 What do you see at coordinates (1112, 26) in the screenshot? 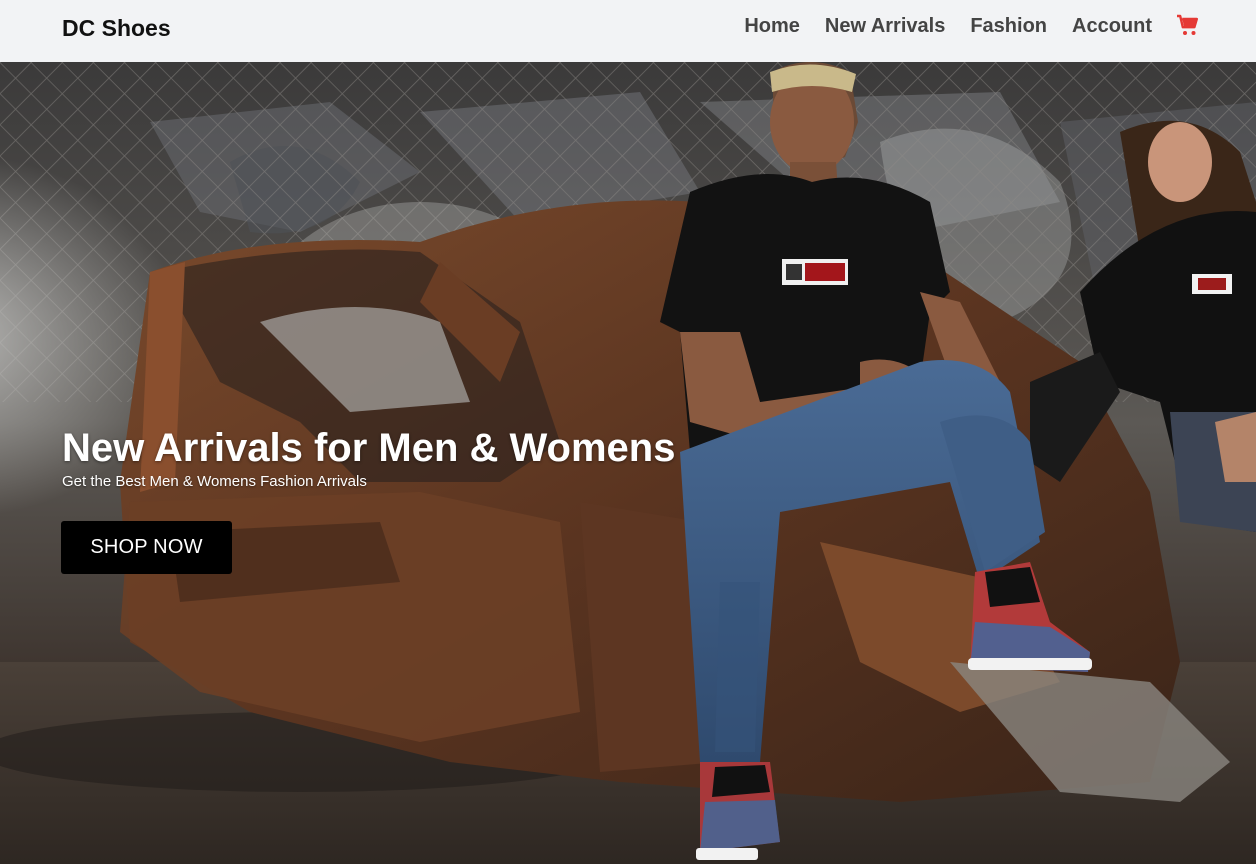
I see `nav-link-account: Account` at bounding box center [1112, 26].